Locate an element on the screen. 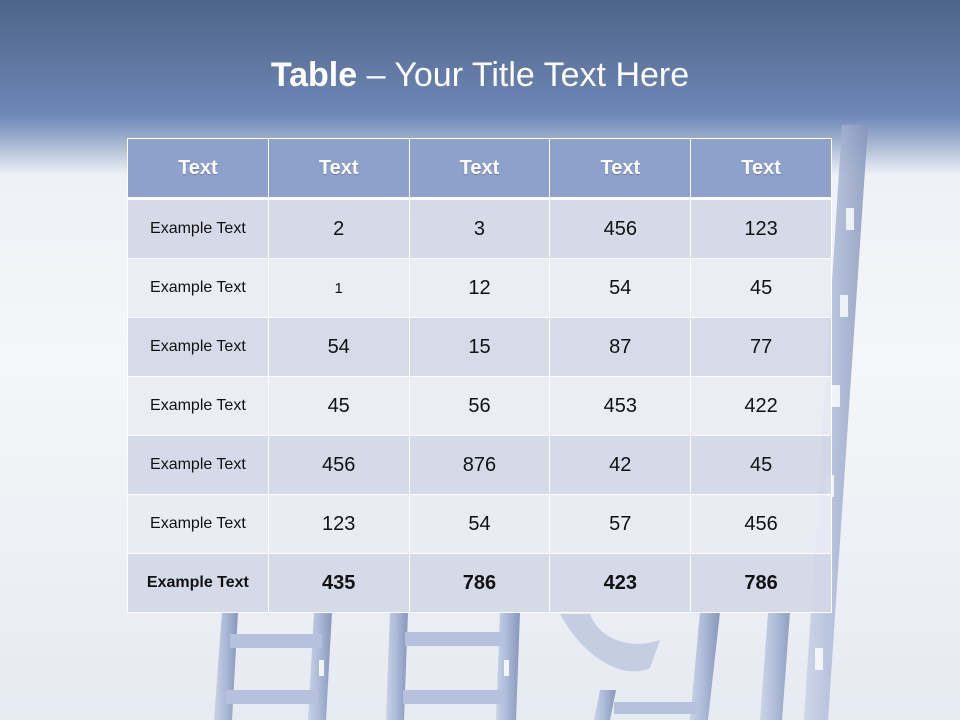 The width and height of the screenshot is (960, 720). table-cell: 876 is located at coordinates (479, 465).